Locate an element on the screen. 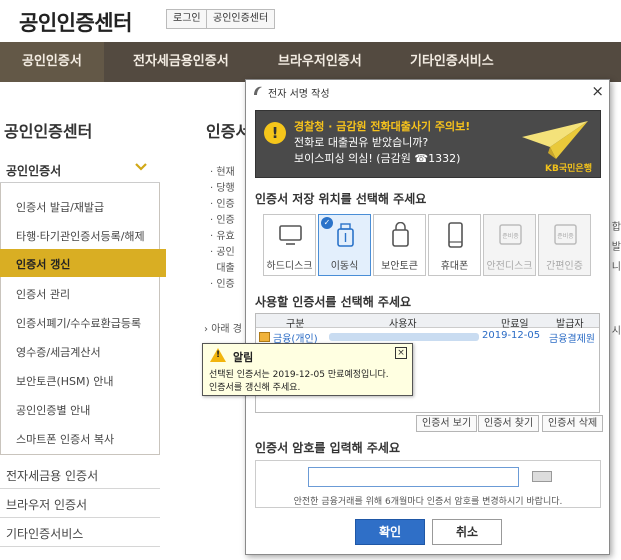 This screenshot has width=621, height=560. right-fragment: 발 is located at coordinates (616, 247).